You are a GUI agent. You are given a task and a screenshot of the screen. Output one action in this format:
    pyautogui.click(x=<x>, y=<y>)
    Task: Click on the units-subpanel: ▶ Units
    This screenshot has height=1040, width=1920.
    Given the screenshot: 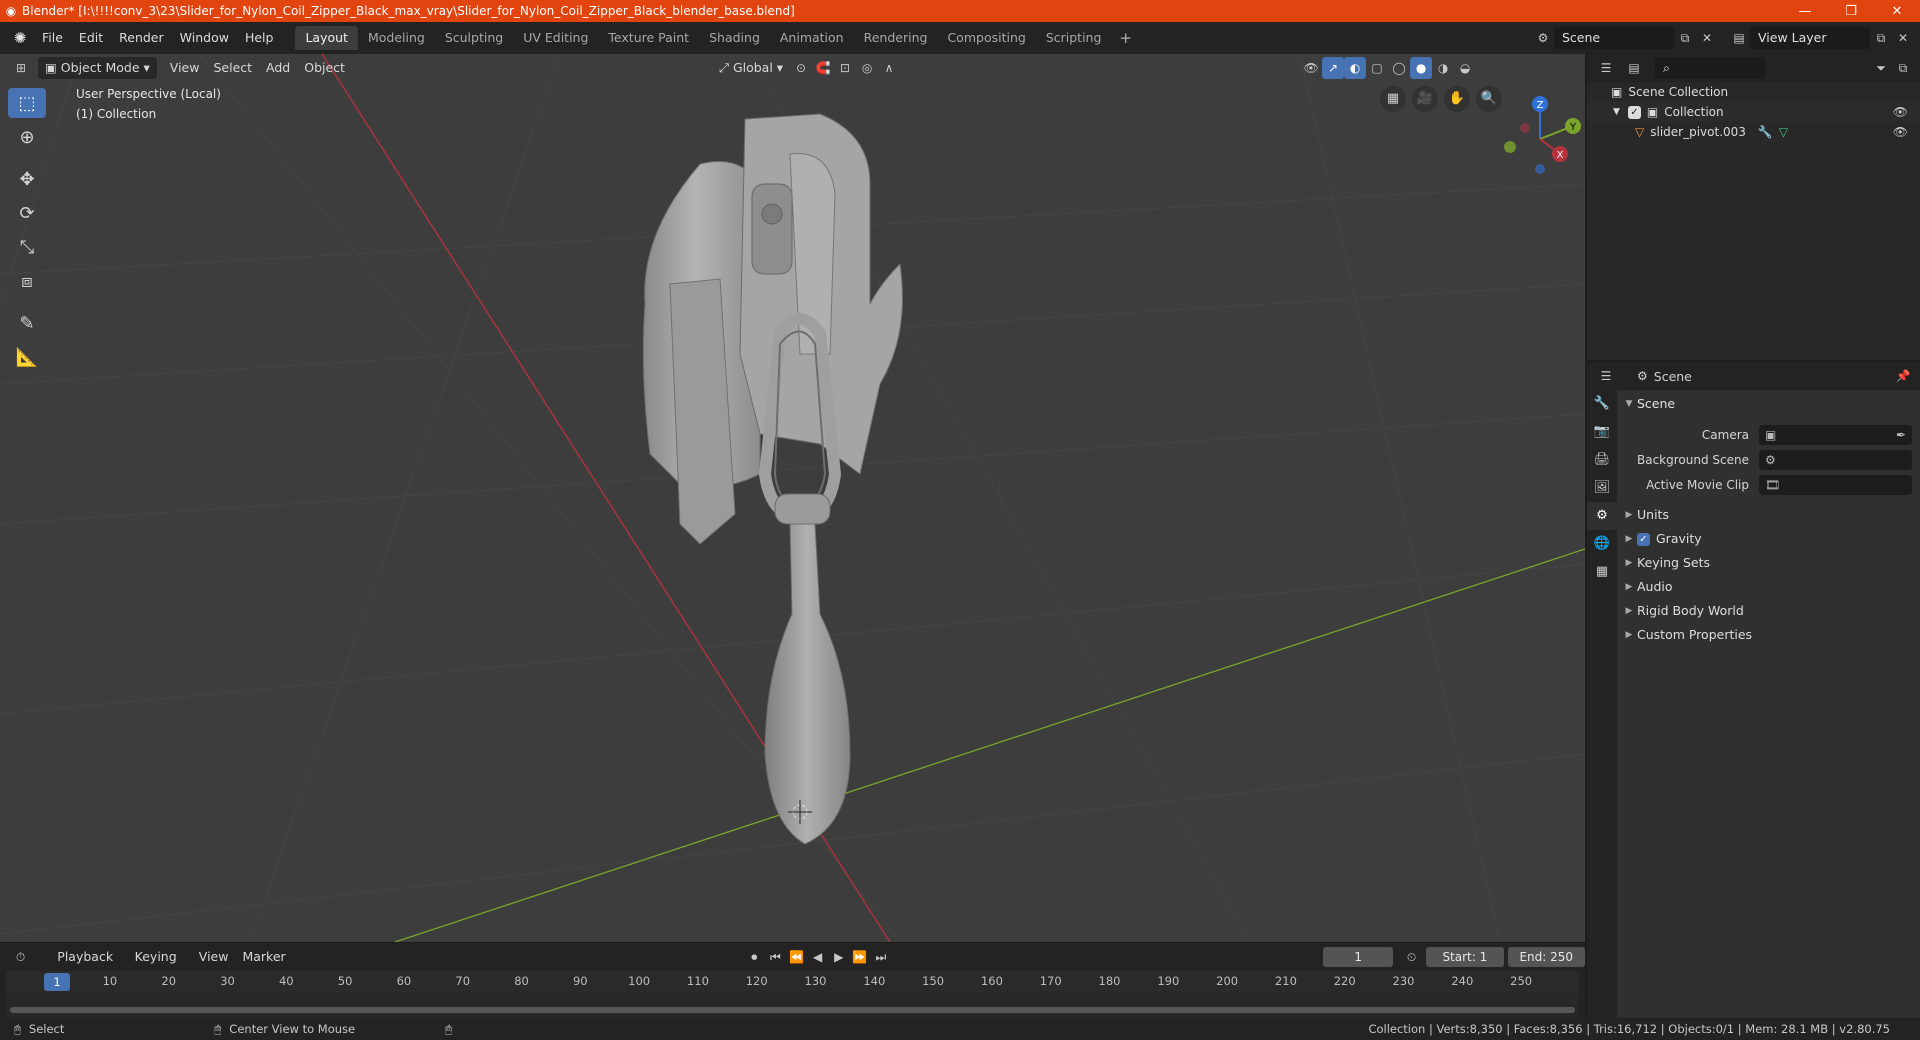 What is the action you would take?
    pyautogui.click(x=1770, y=515)
    